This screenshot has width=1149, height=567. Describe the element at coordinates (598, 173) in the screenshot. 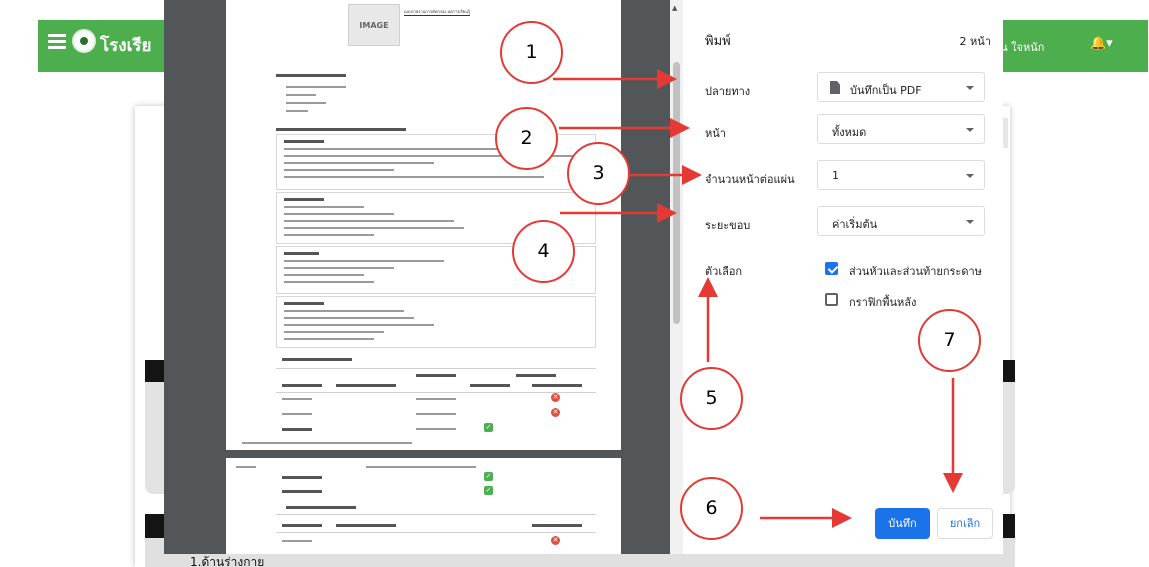

I see `callout-3: 3` at that location.